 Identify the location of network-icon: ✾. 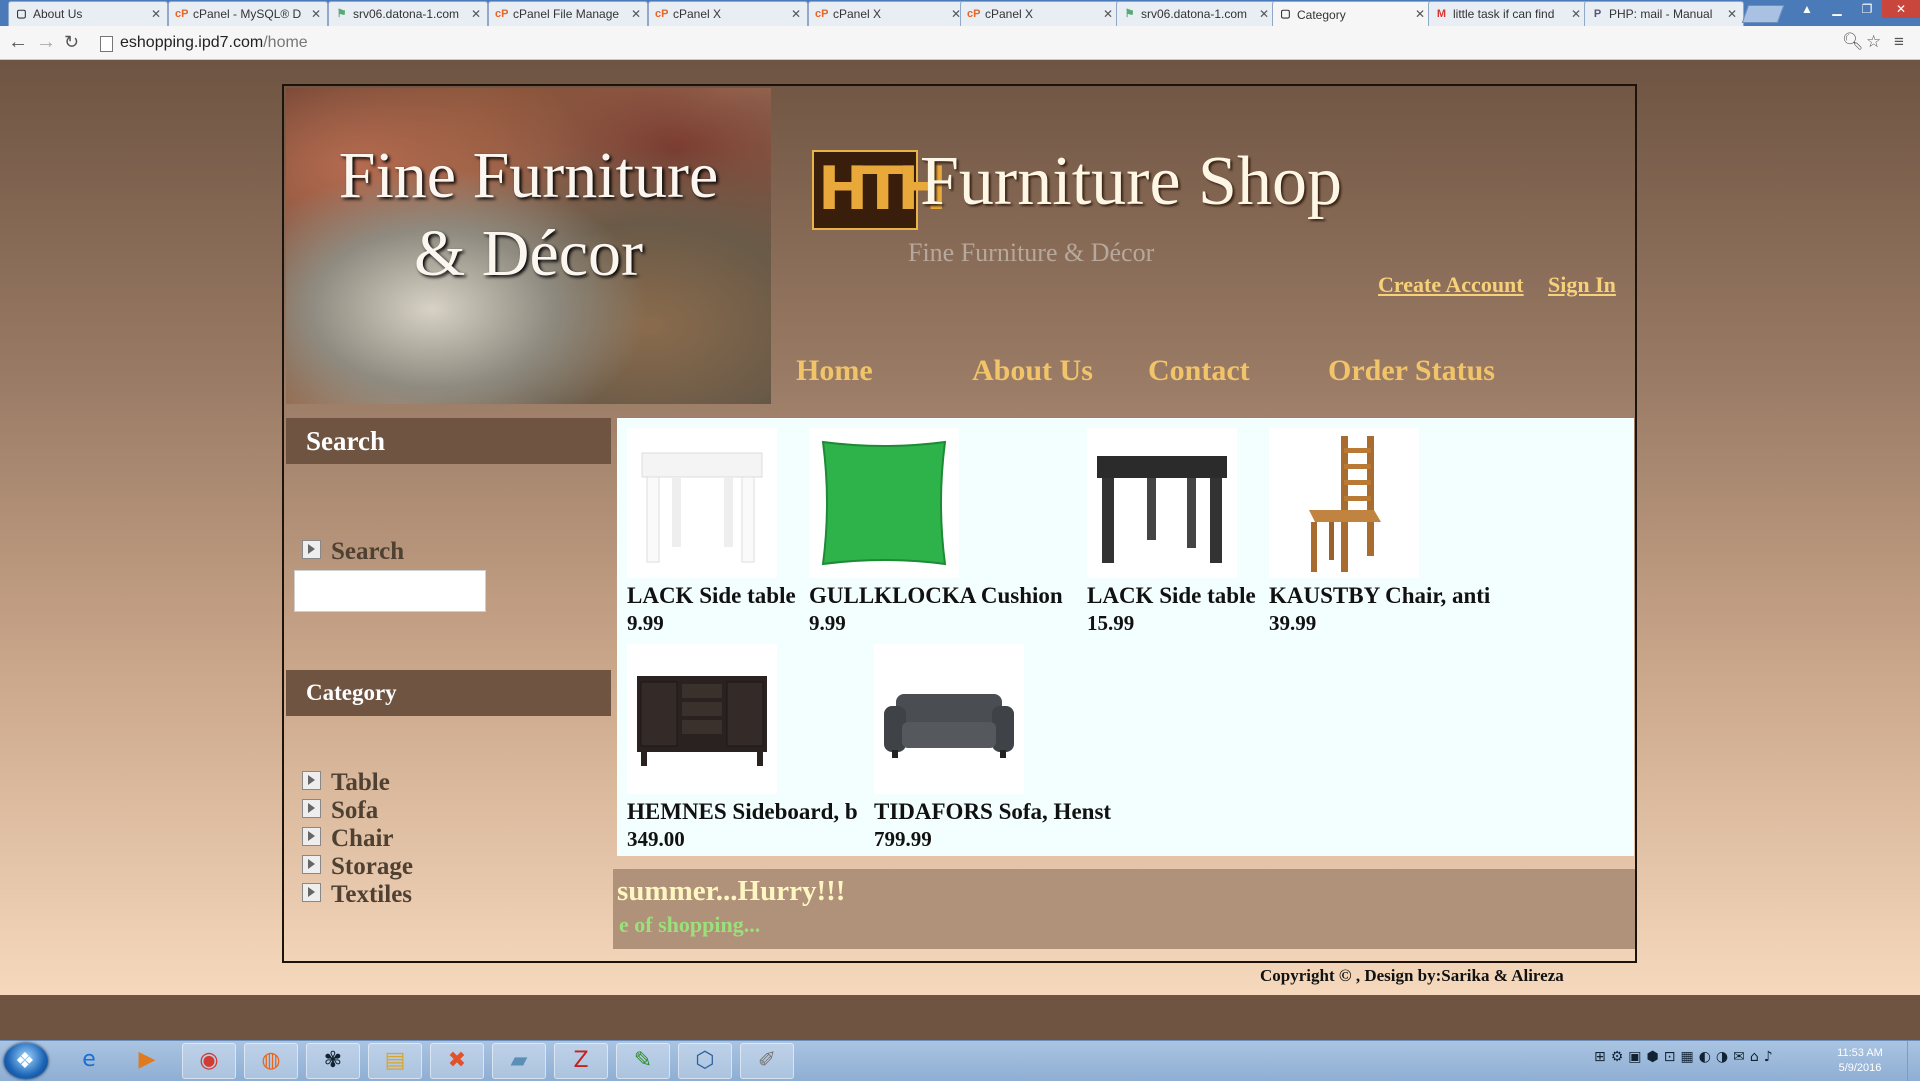
(333, 1061).